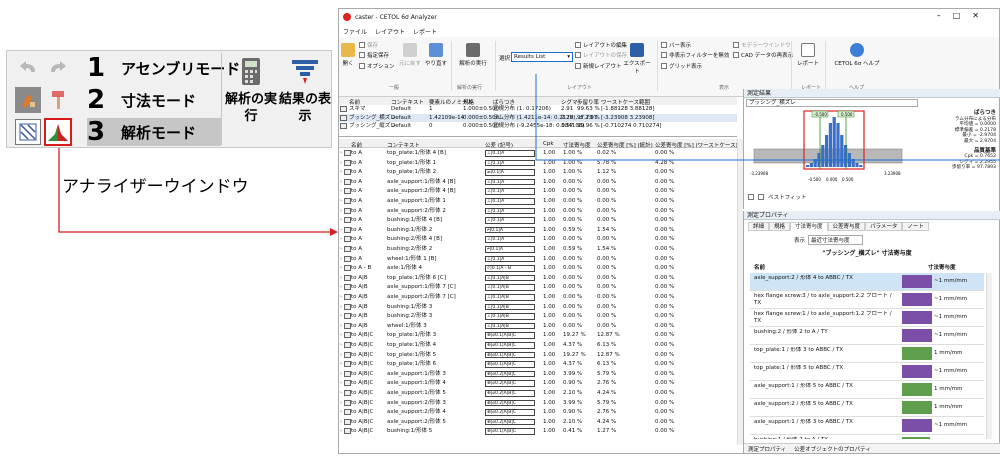 The height and width of the screenshot is (460, 1000). Describe the element at coordinates (416, 402) in the screenshot. I see `table-cell: axle_support:2/形体 3` at that location.